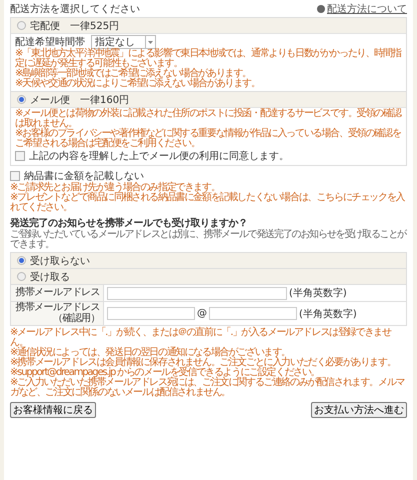 The height and width of the screenshot is (480, 417). I want to click on notice-option-label: 受け取る, so click(50, 277).